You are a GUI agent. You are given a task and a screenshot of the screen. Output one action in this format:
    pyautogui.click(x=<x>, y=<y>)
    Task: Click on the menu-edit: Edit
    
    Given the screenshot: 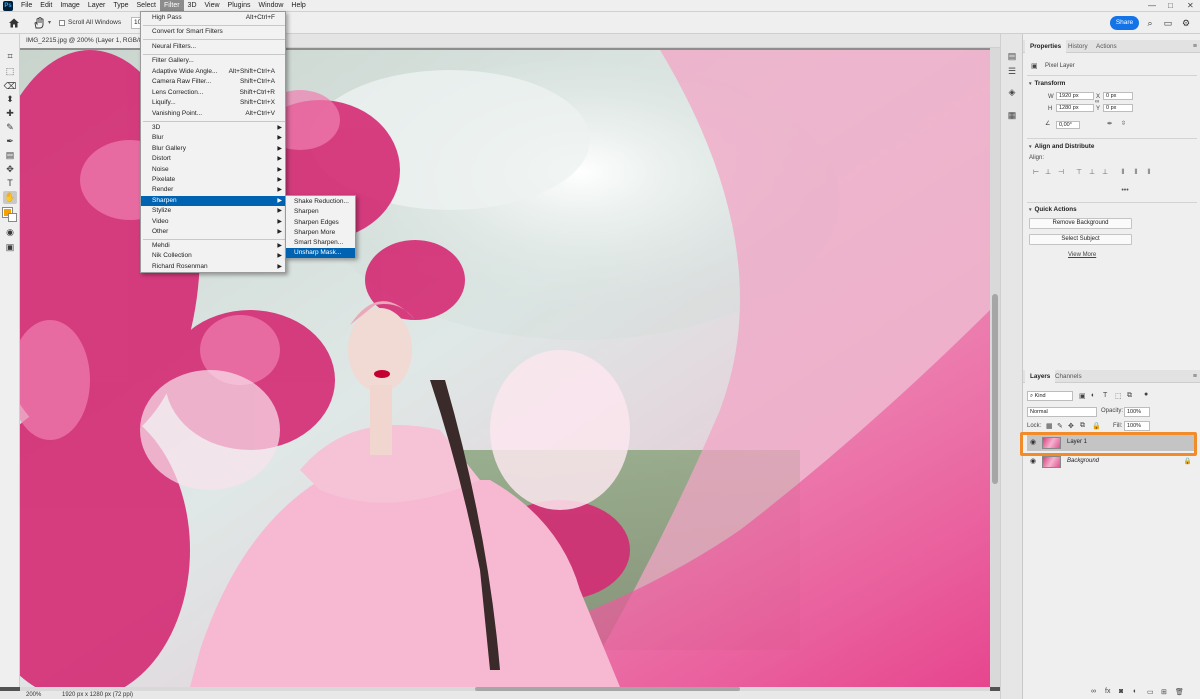 What is the action you would take?
    pyautogui.click(x=46, y=6)
    